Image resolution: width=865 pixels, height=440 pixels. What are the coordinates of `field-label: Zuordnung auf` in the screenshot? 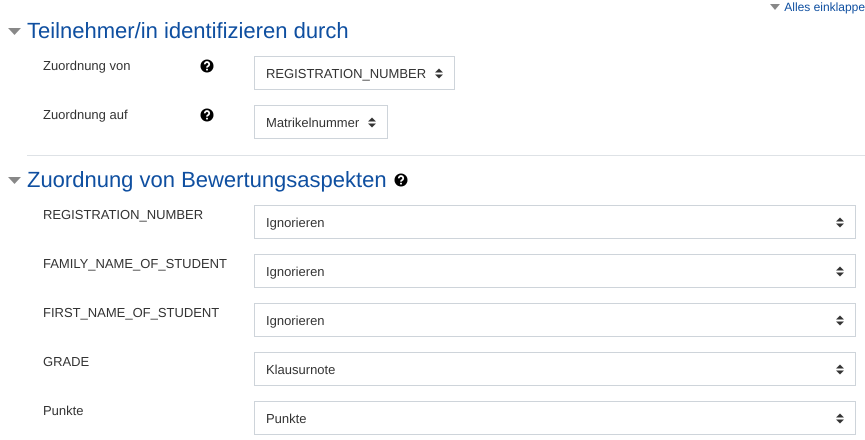 It's located at (85, 115).